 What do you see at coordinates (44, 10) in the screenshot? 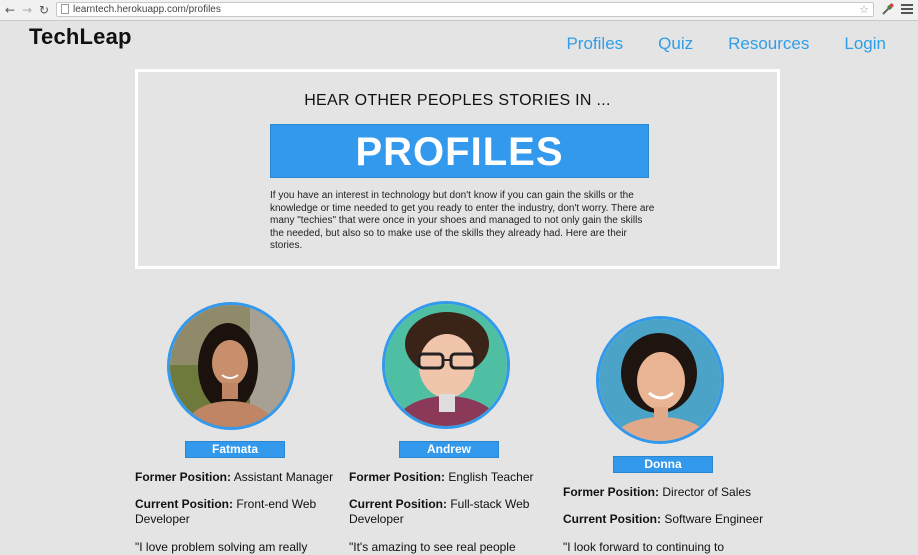
I see `reload-icon: ↻` at bounding box center [44, 10].